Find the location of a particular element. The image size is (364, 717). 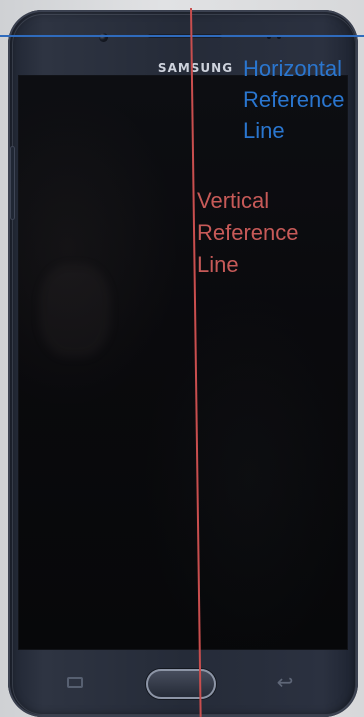

side-button is located at coordinates (12, 183).